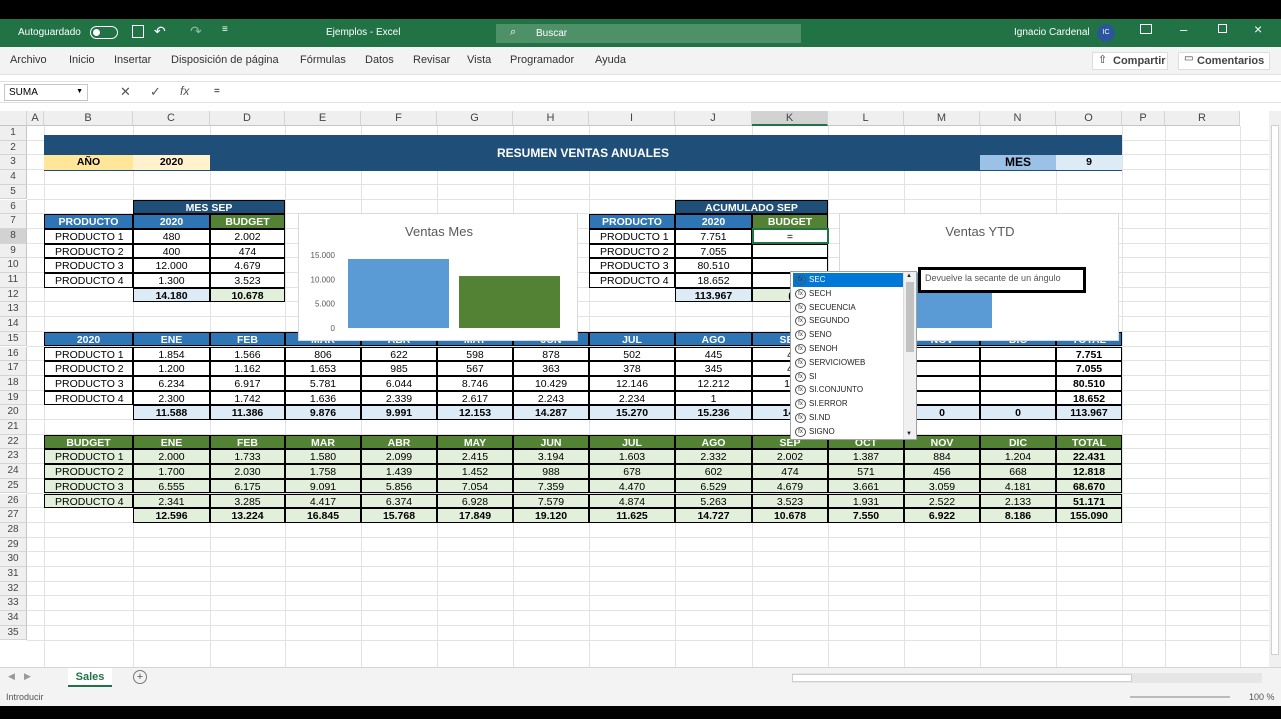 The image size is (1281, 719). I want to click on row-header-9: 9, so click(13, 251).